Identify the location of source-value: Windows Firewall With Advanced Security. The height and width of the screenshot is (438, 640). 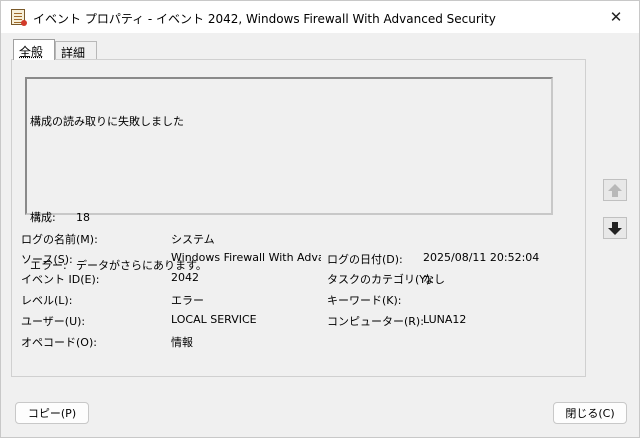
(246, 257).